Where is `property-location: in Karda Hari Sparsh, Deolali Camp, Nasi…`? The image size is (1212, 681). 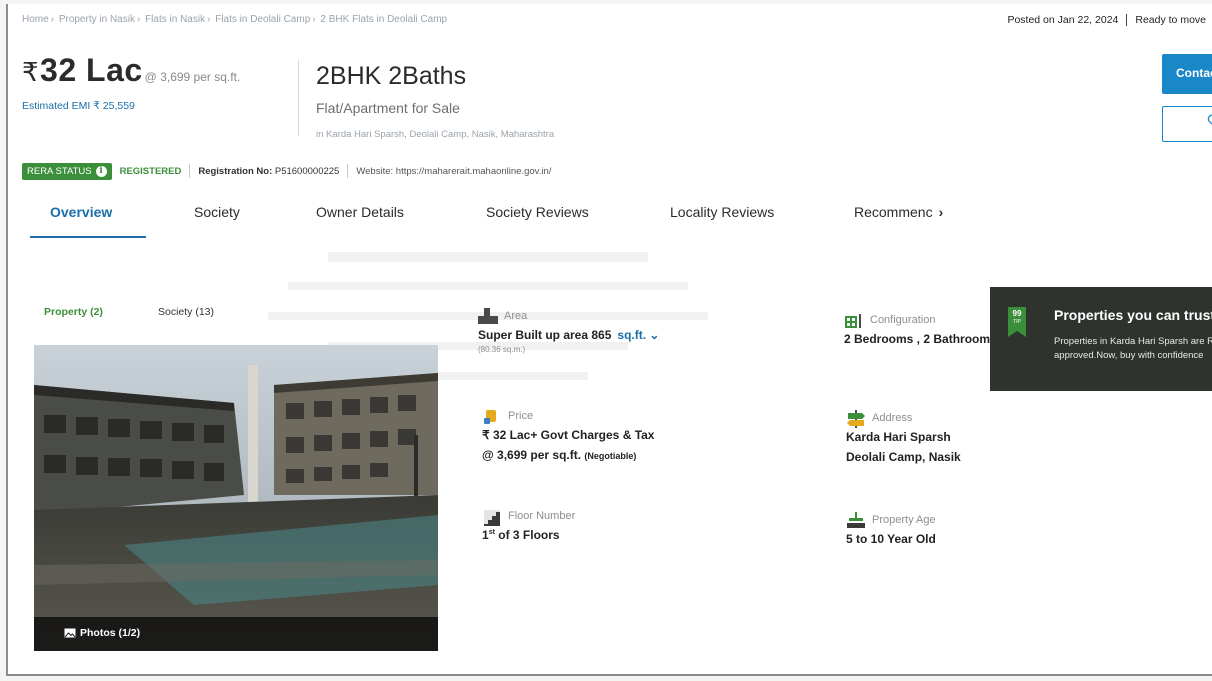
property-location: in Karda Hari Sparsh, Deolali Camp, Nasi… is located at coordinates (435, 134).